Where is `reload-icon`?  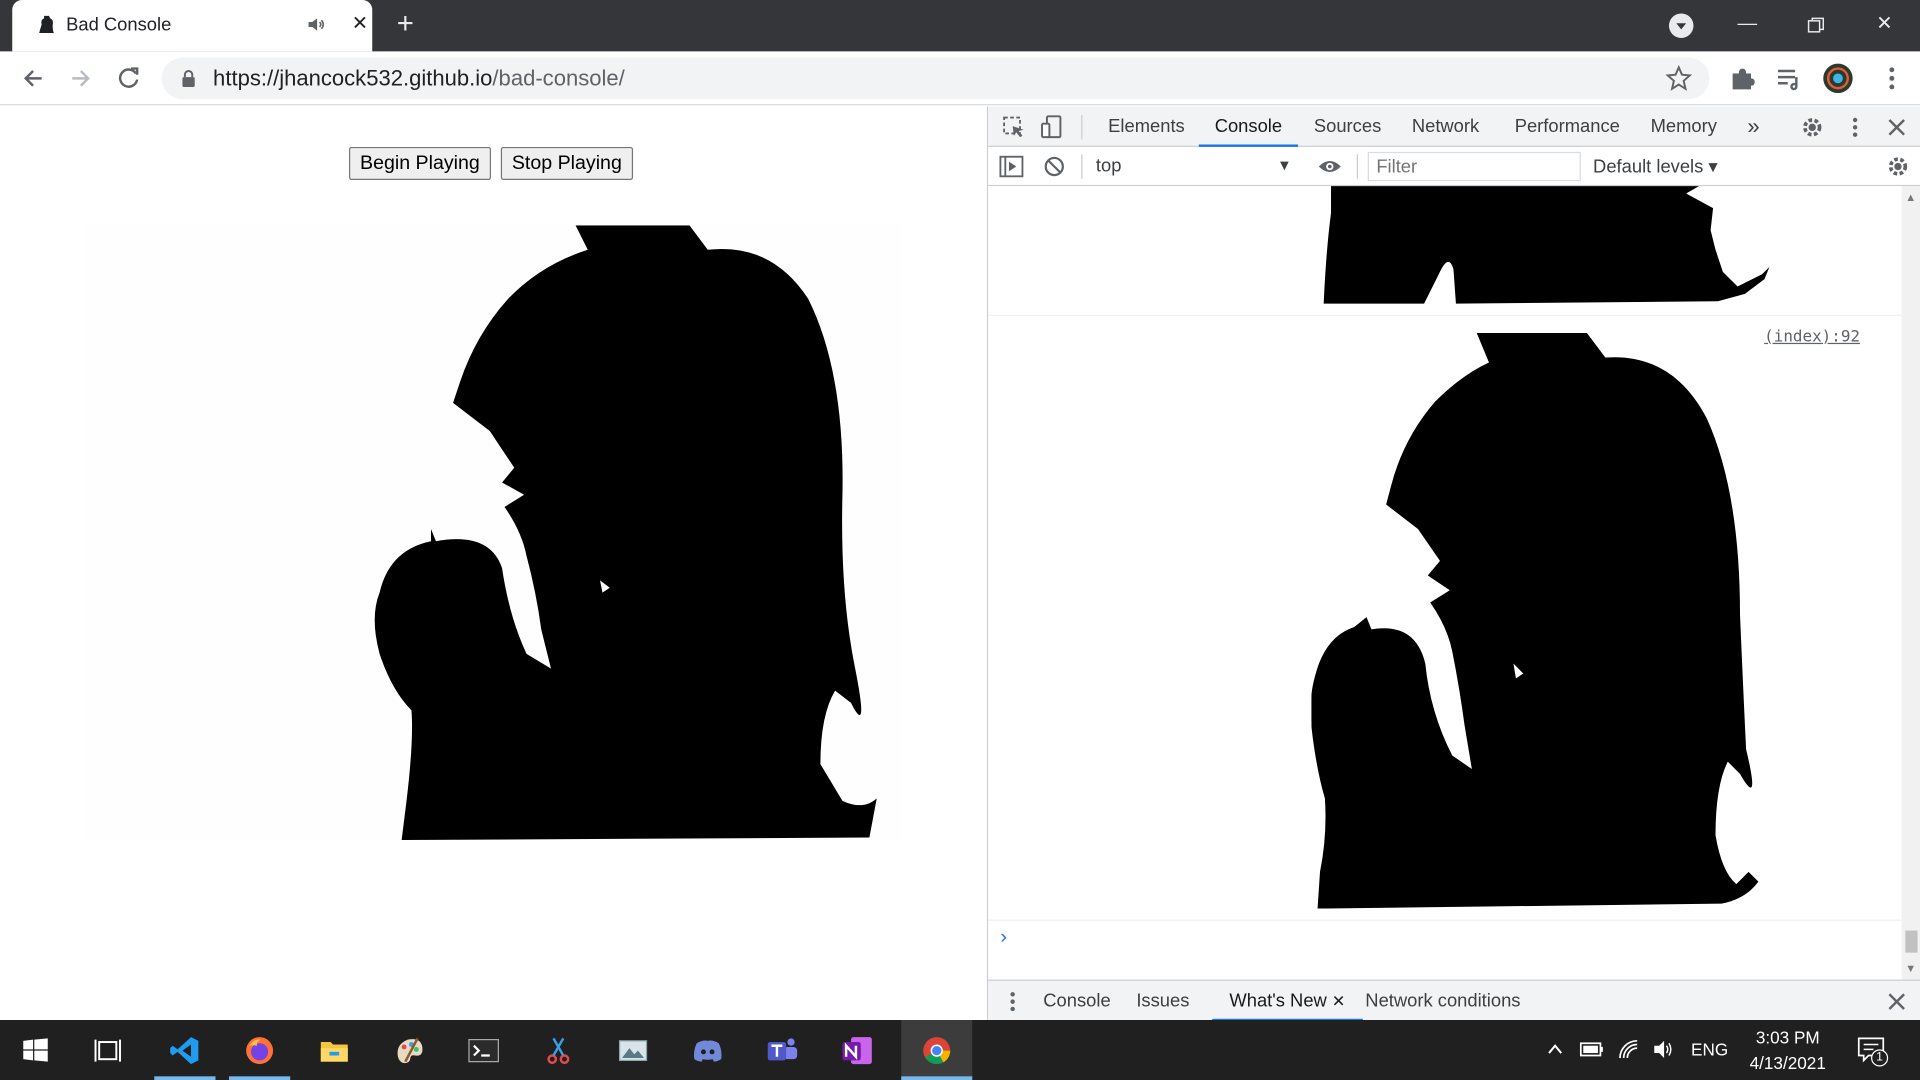 reload-icon is located at coordinates (128, 78).